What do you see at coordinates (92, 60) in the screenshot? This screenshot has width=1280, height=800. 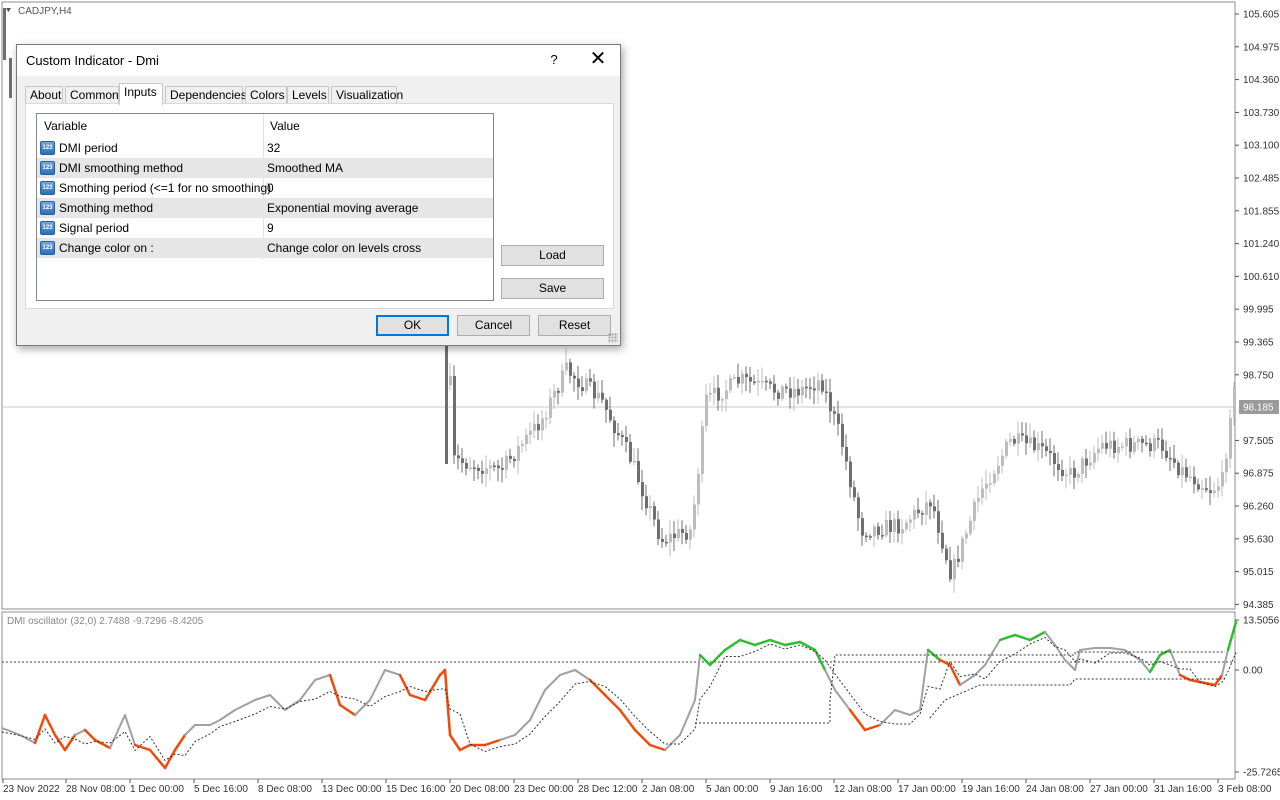 I see `dialog-title: Custom Indicator - Dmi` at bounding box center [92, 60].